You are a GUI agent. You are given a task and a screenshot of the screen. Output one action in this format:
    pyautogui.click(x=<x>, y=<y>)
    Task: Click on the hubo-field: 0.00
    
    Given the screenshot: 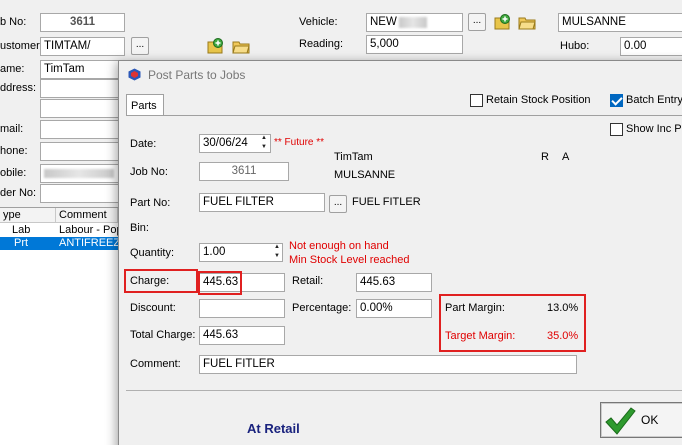 What is the action you would take?
    pyautogui.click(x=651, y=46)
    